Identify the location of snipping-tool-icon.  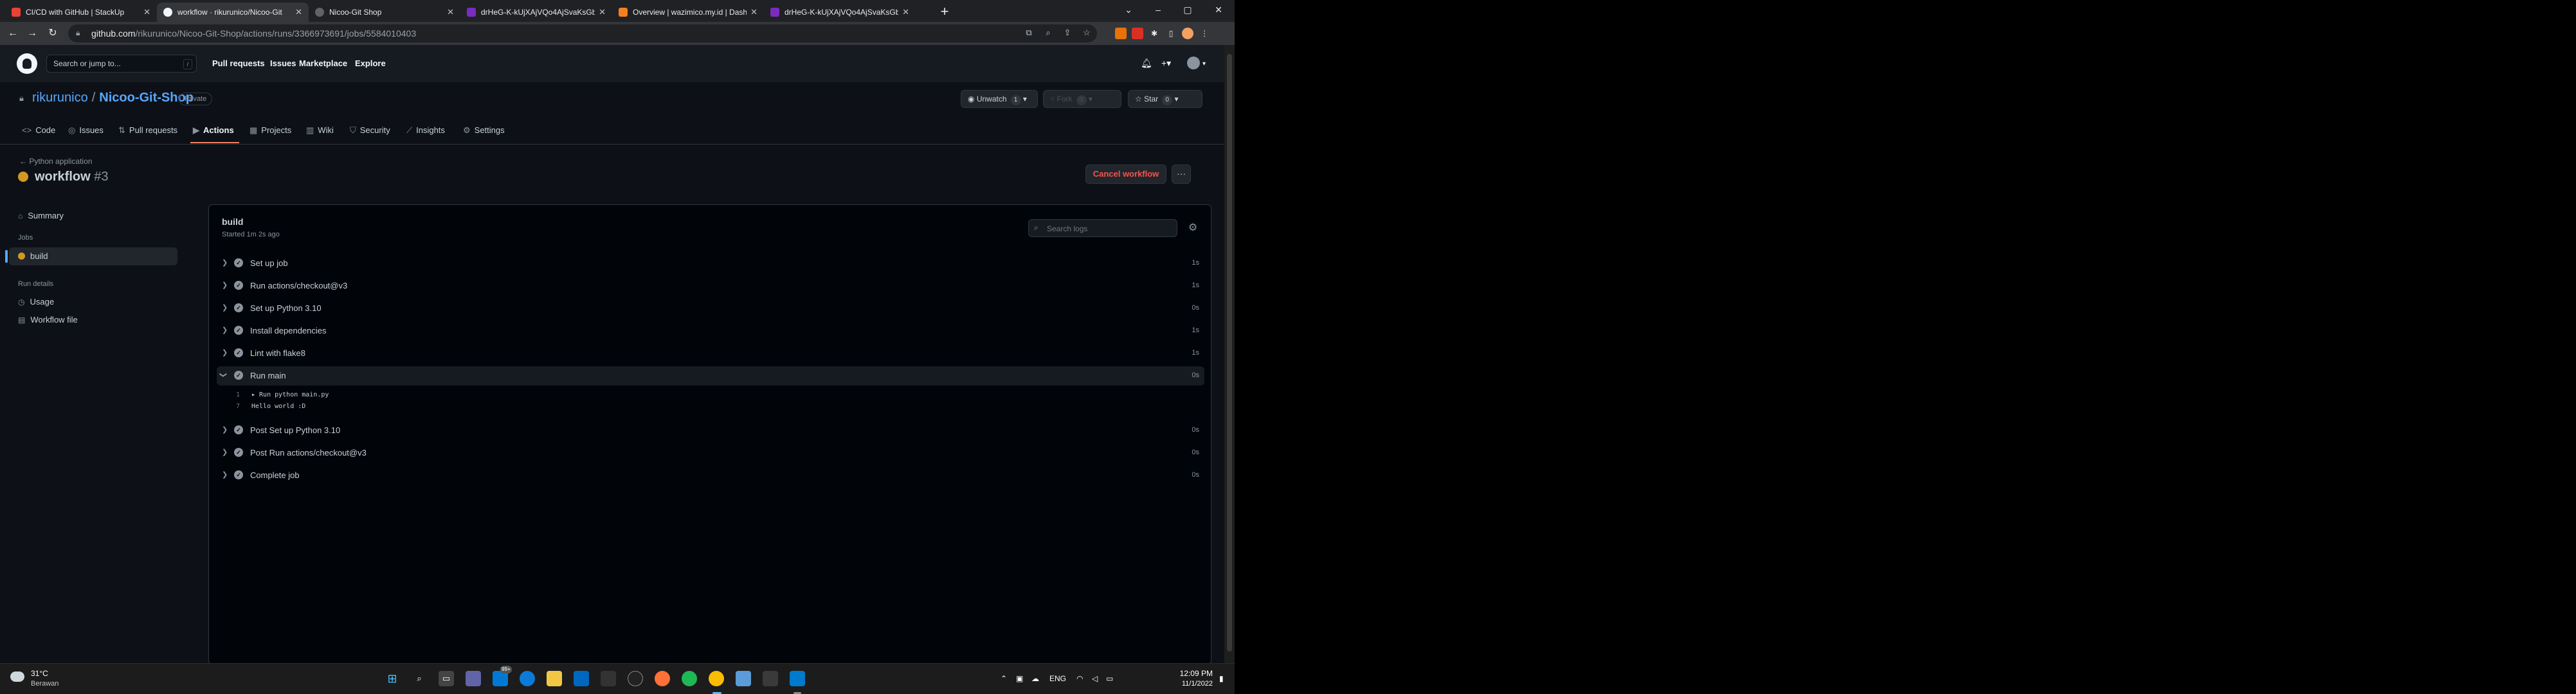
(608, 678).